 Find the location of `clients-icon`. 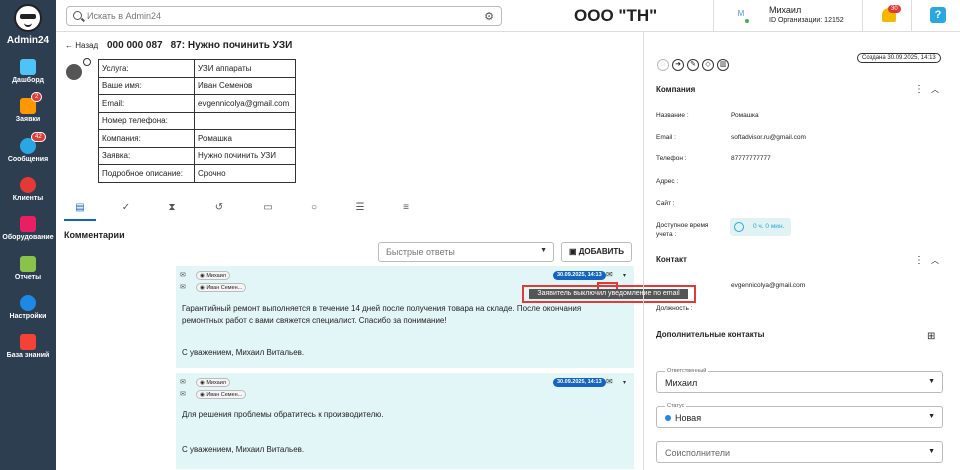

clients-icon is located at coordinates (28, 185).